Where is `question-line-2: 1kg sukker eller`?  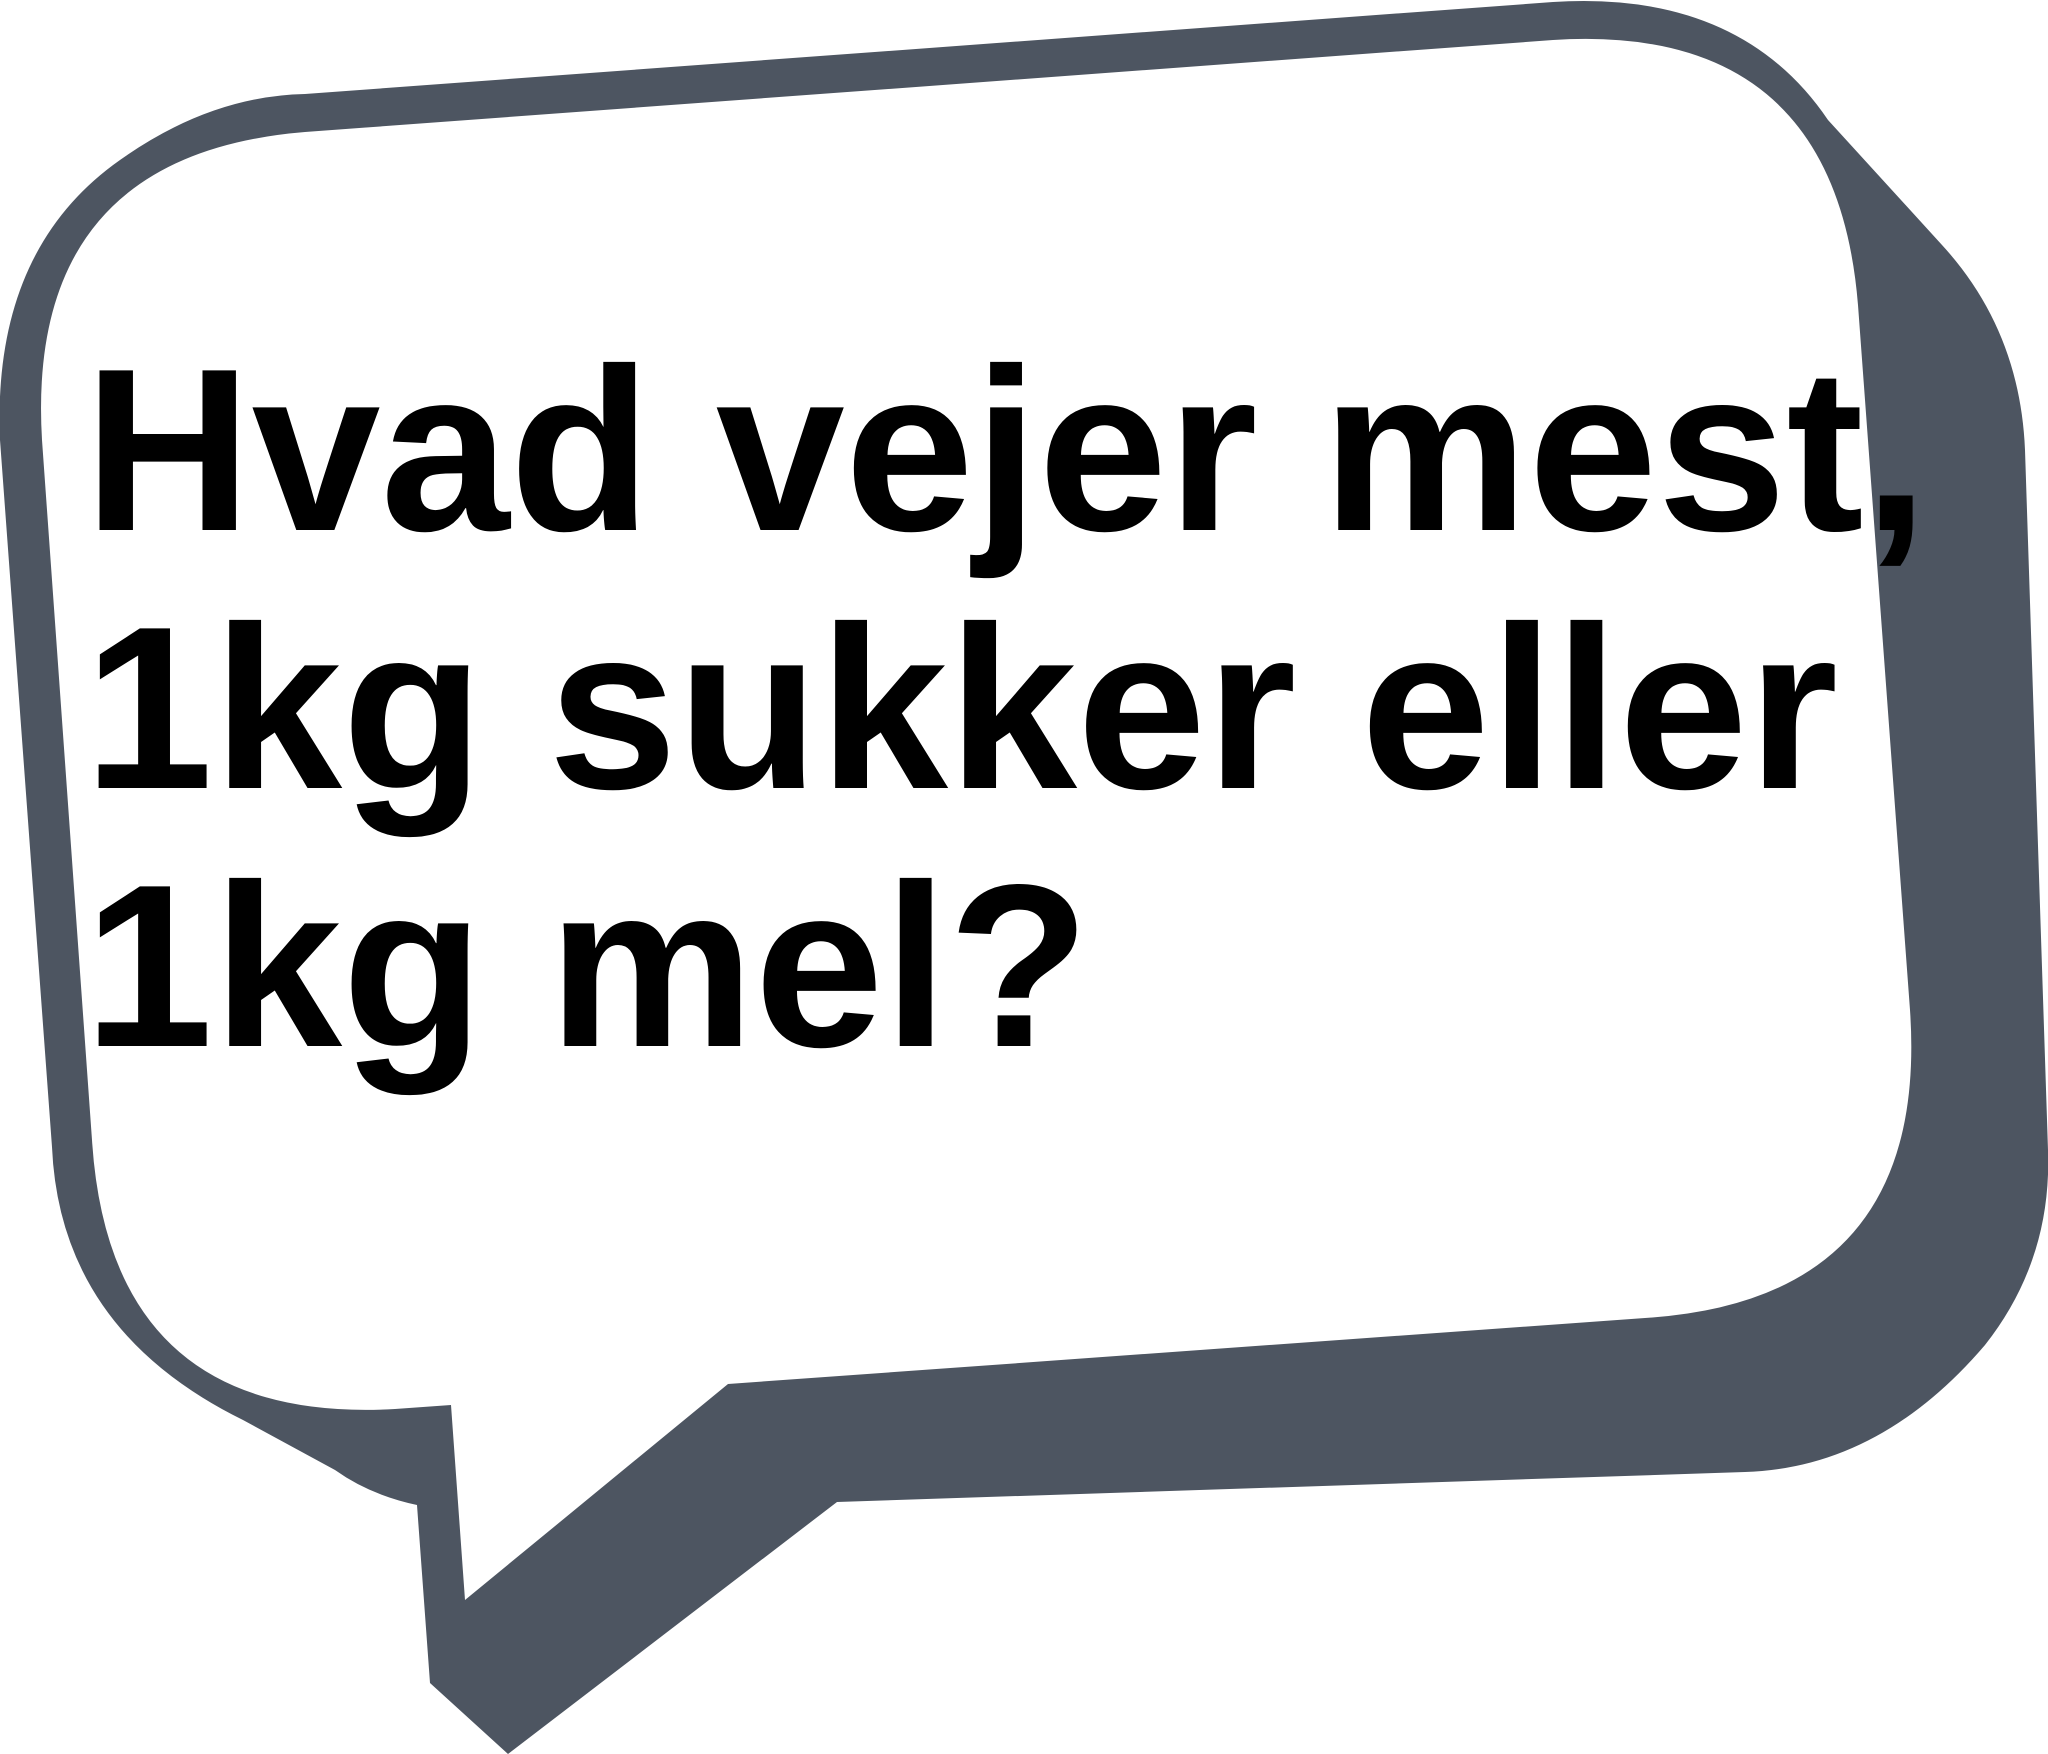
question-line-2: 1kg sukker eller is located at coordinates (961, 708).